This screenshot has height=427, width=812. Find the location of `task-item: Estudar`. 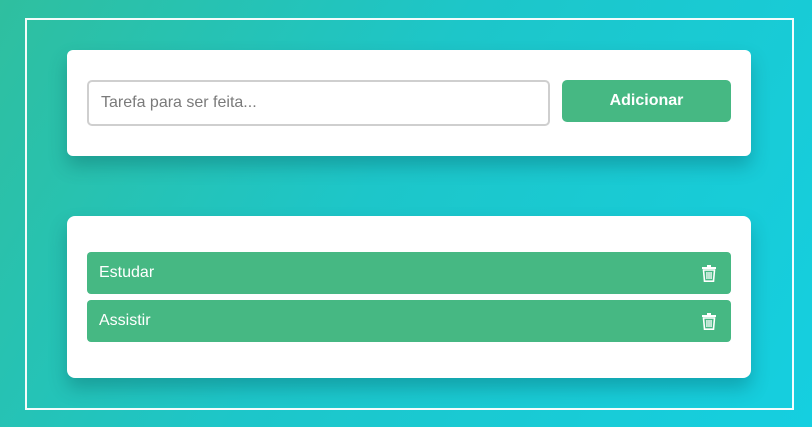

task-item: Estudar is located at coordinates (409, 273).